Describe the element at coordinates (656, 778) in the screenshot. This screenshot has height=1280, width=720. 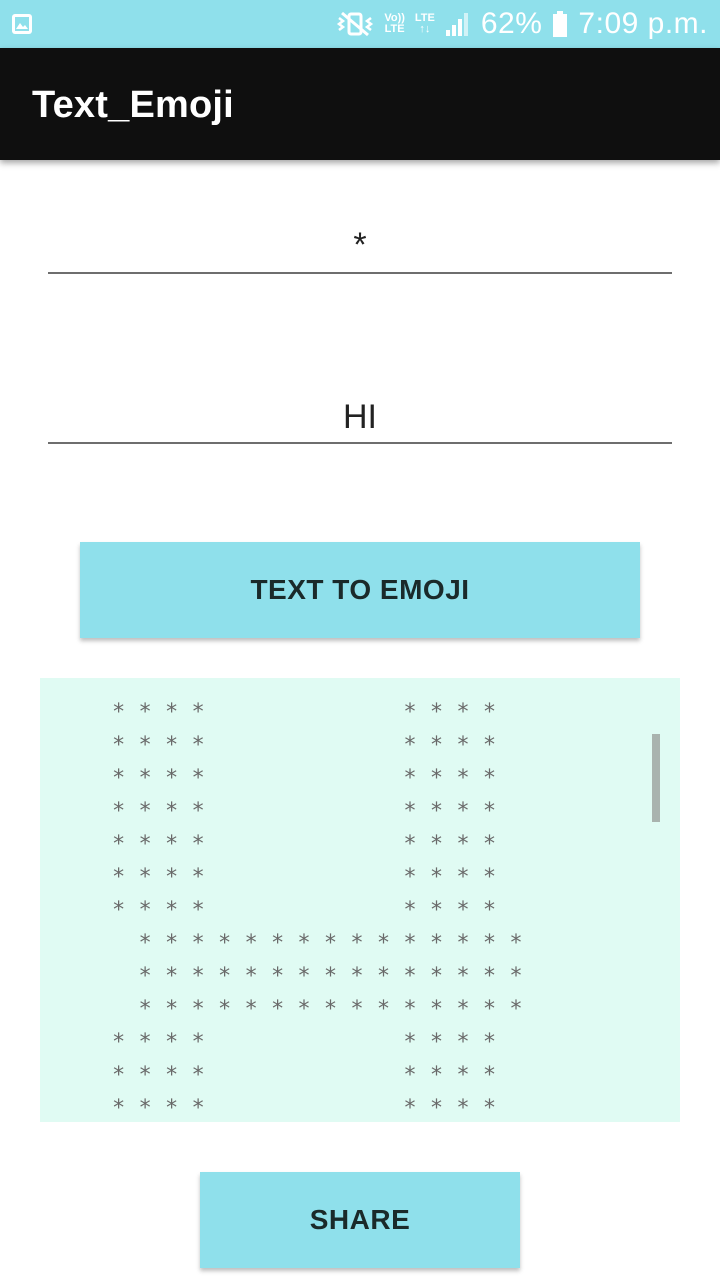
I see `output-scrollbar` at that location.